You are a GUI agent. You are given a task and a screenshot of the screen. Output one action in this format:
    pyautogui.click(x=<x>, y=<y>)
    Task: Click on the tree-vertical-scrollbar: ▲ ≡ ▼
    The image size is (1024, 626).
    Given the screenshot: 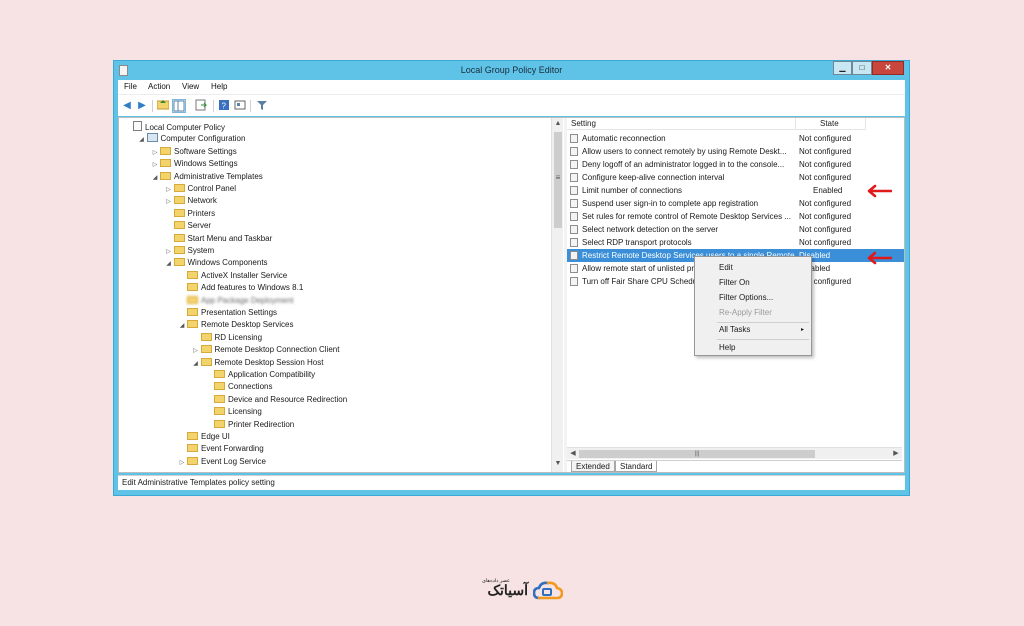 What is the action you would take?
    pyautogui.click(x=557, y=295)
    